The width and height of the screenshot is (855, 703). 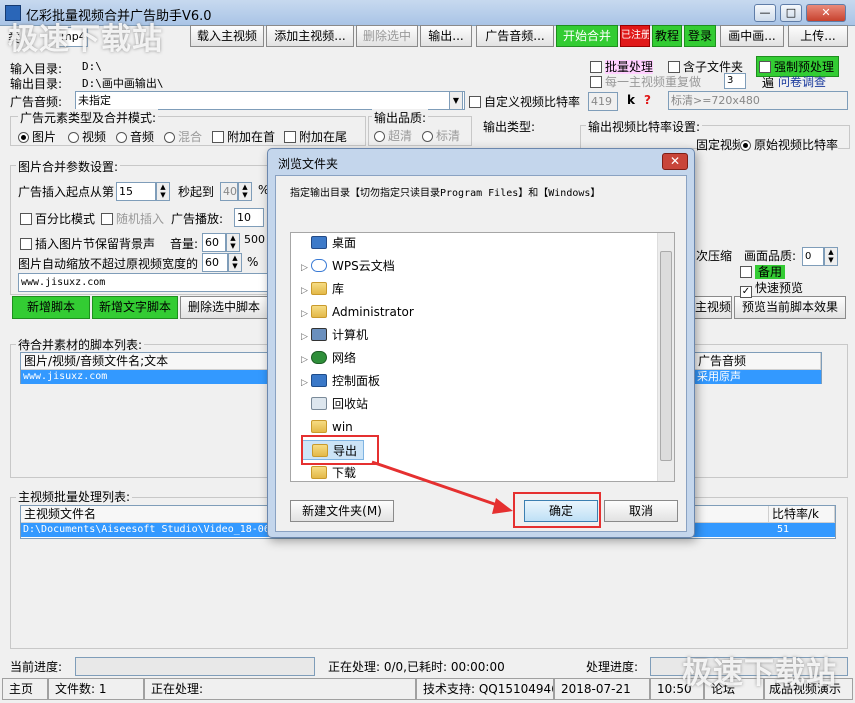 What do you see at coordinates (442, 487) in the screenshot?
I see `annotation-arrow` at bounding box center [442, 487].